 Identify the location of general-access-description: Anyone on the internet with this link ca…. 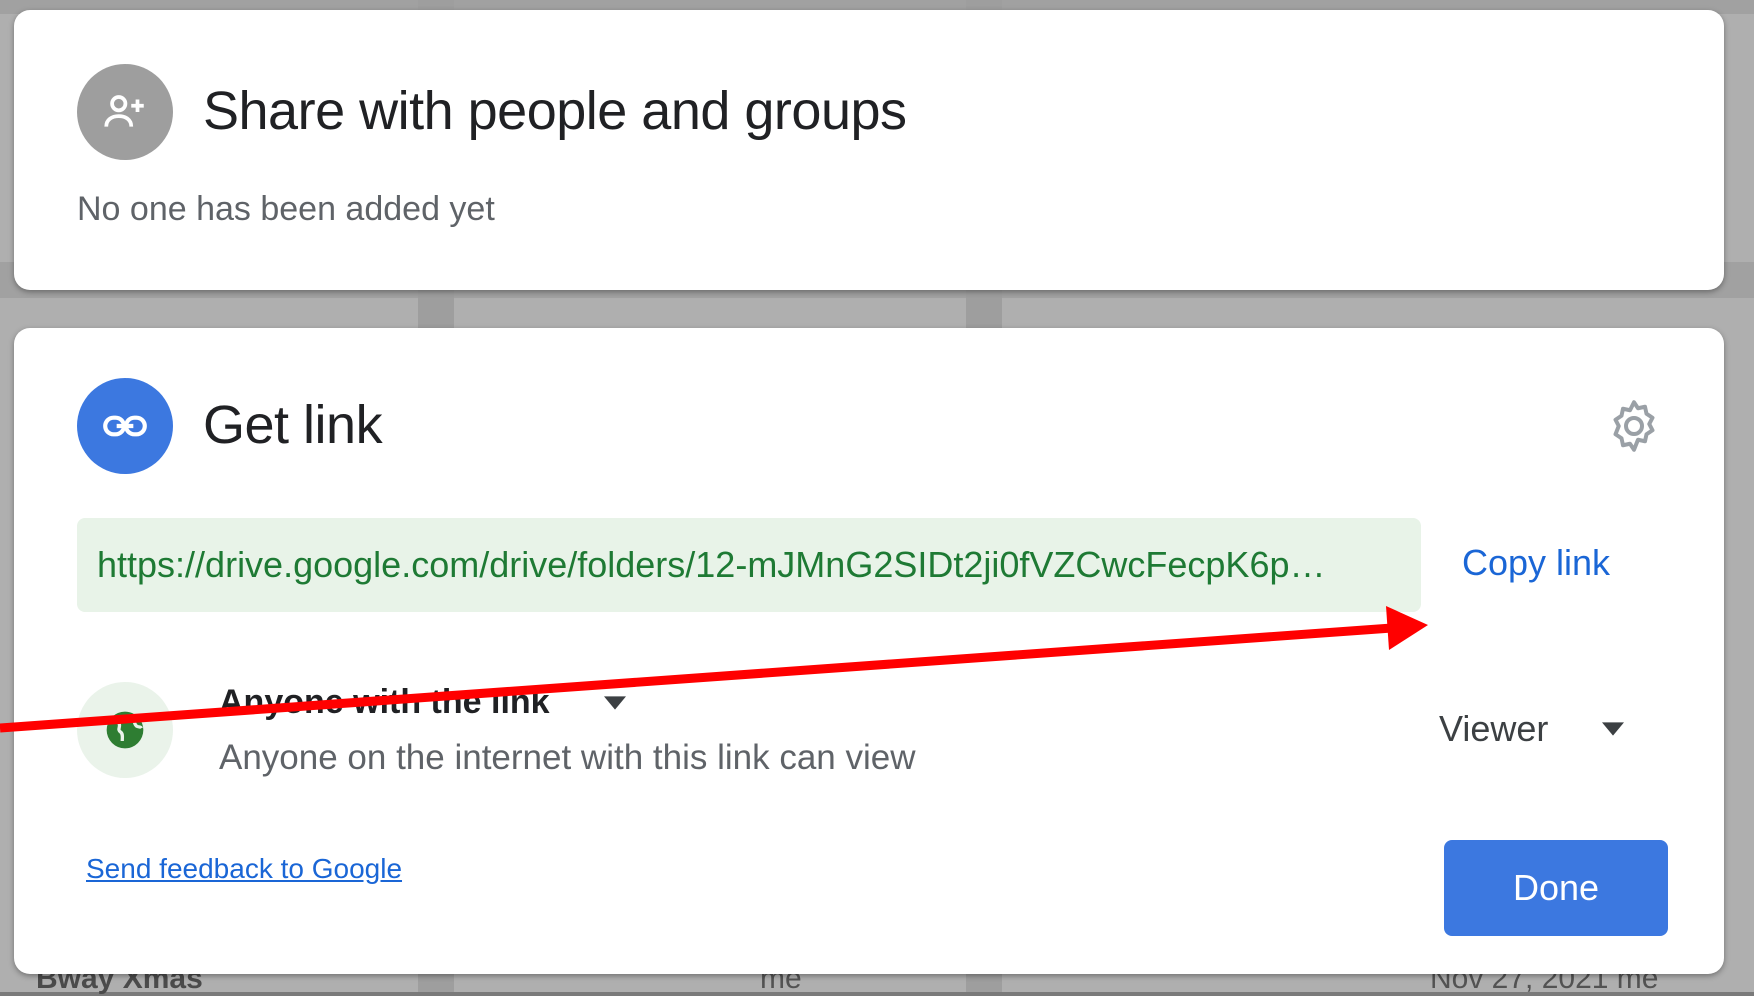
(567, 757).